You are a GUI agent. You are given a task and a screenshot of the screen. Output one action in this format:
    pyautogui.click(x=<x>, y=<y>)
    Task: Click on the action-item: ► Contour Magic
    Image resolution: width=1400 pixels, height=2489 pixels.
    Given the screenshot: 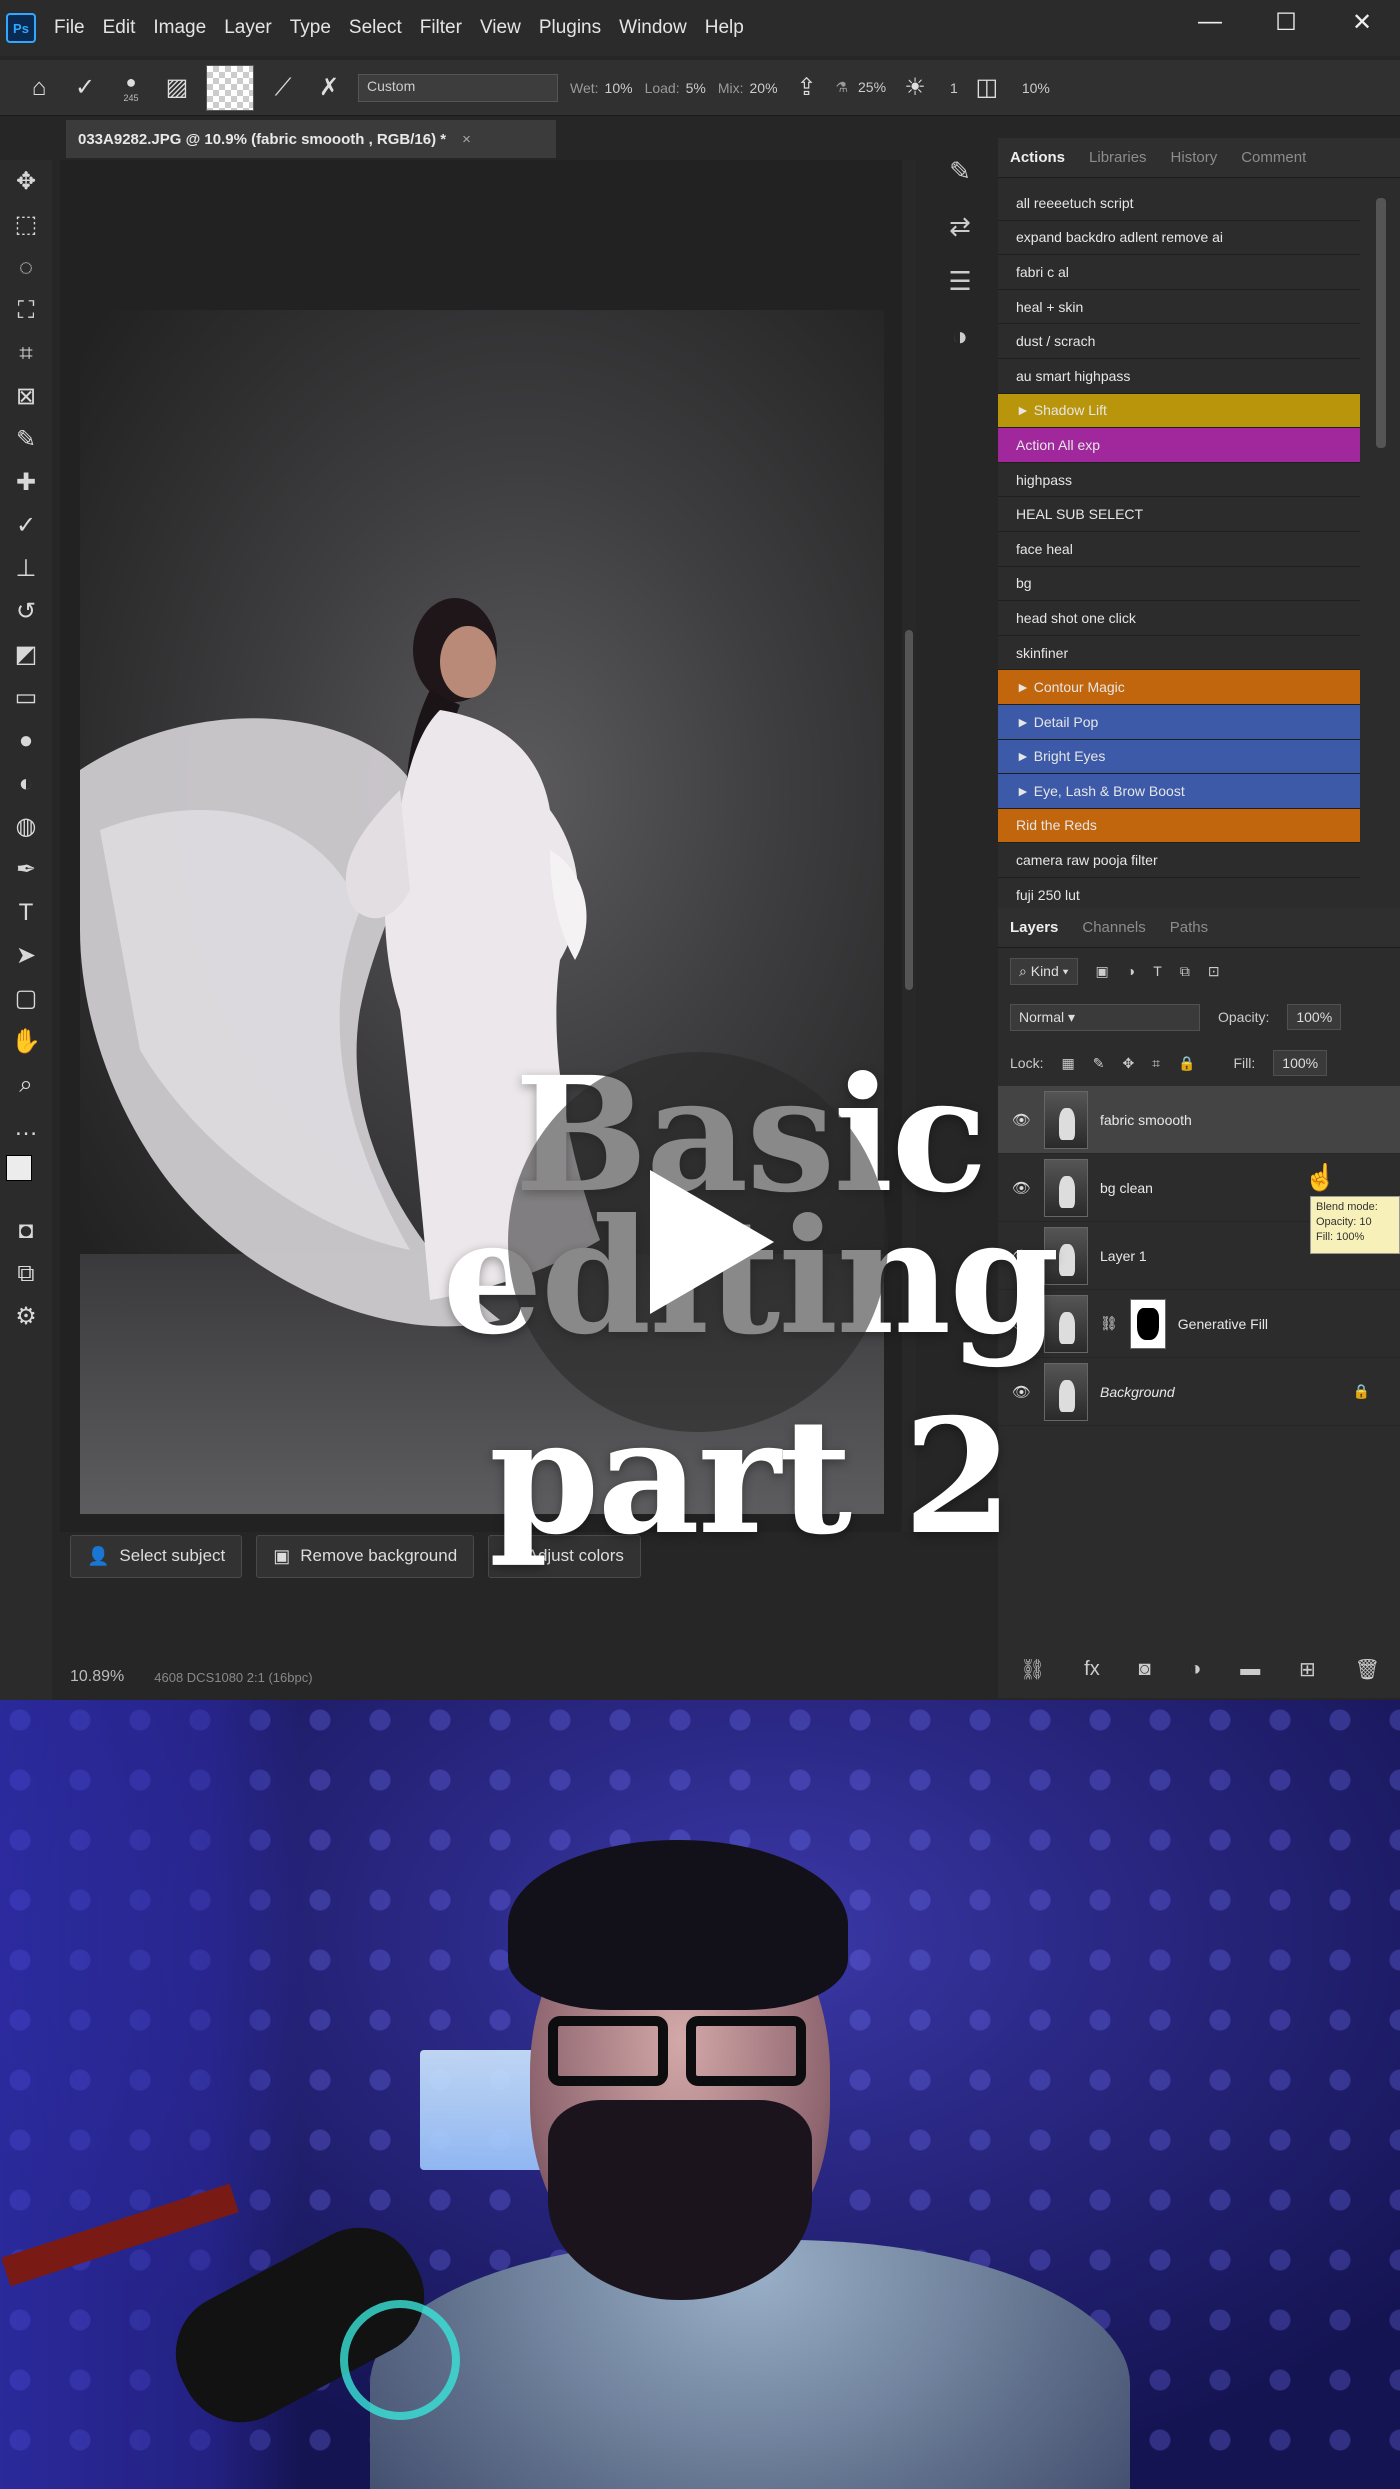 What is the action you would take?
    pyautogui.click(x=1179, y=687)
    